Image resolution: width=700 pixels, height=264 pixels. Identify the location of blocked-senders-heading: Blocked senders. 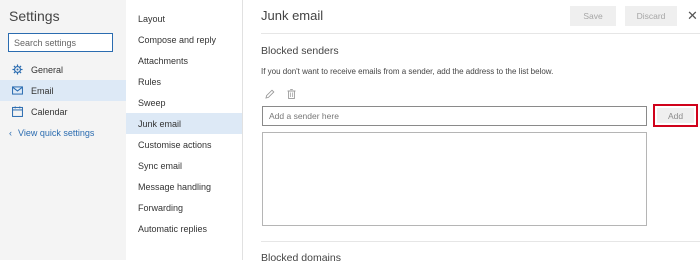
(300, 51).